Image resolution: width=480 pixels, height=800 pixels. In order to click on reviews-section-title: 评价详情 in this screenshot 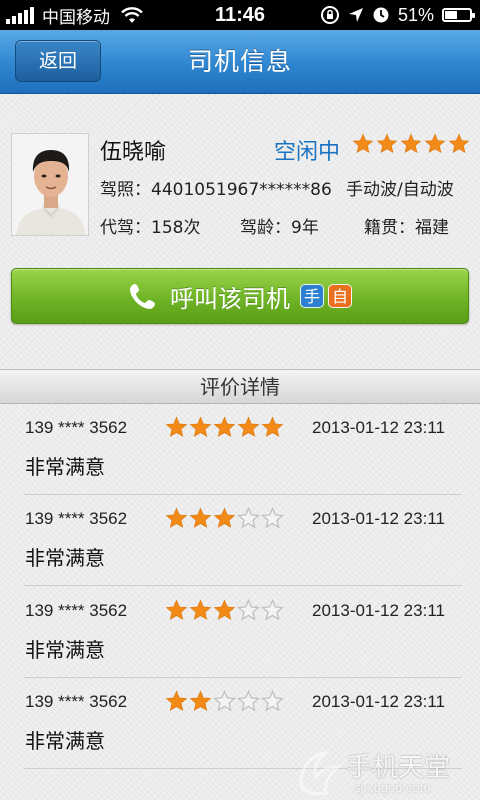, I will do `click(240, 386)`.